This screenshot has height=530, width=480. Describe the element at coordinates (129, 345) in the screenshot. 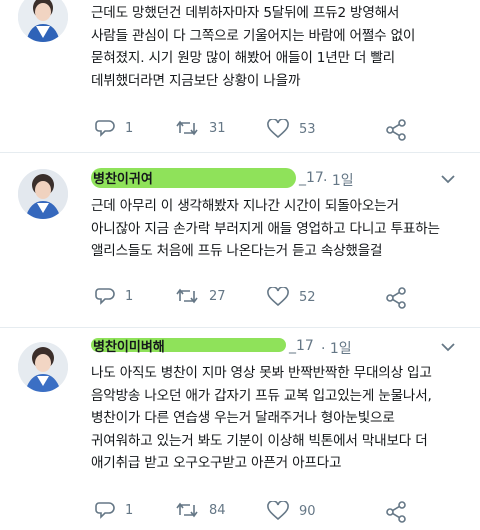

I see `display-name: 병찬이미벼해` at that location.